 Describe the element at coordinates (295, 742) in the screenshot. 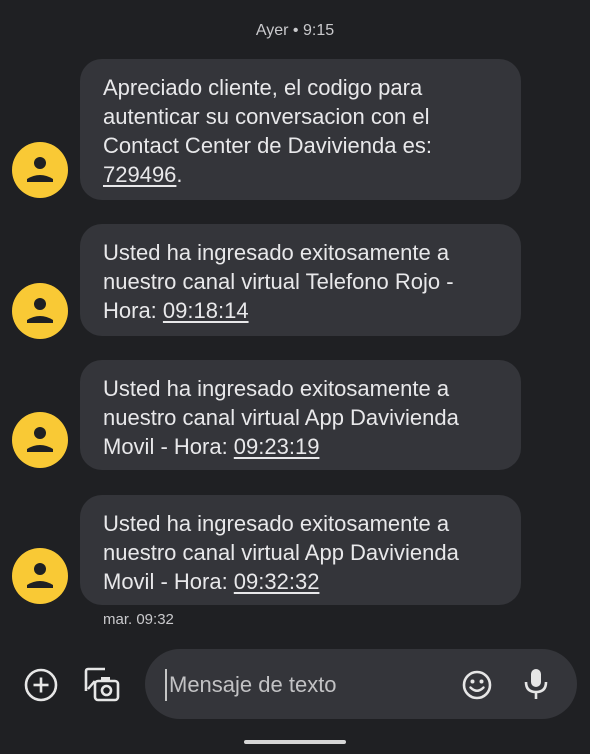

I see `gesture-home-bar` at that location.